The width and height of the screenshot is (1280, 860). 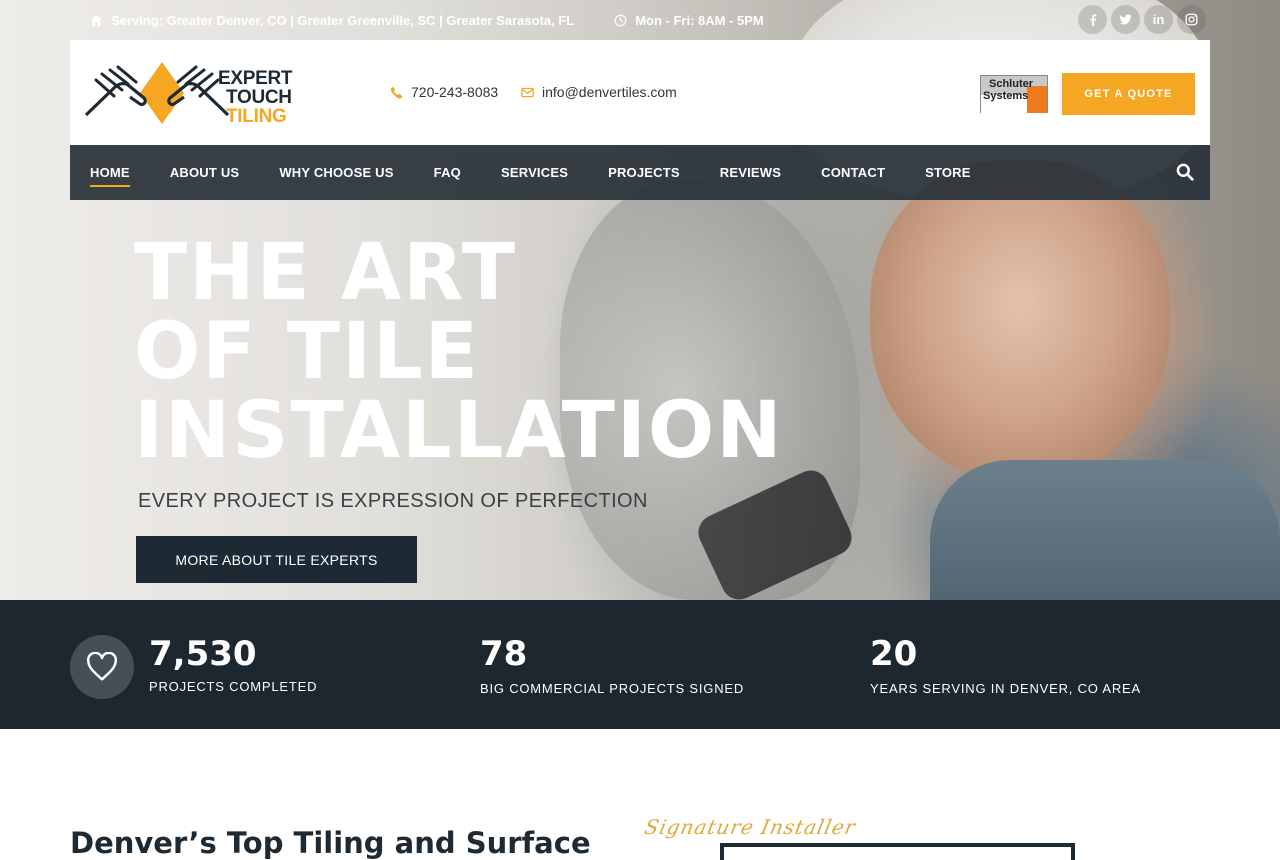 I want to click on nav-faq: FAQ, so click(x=447, y=172).